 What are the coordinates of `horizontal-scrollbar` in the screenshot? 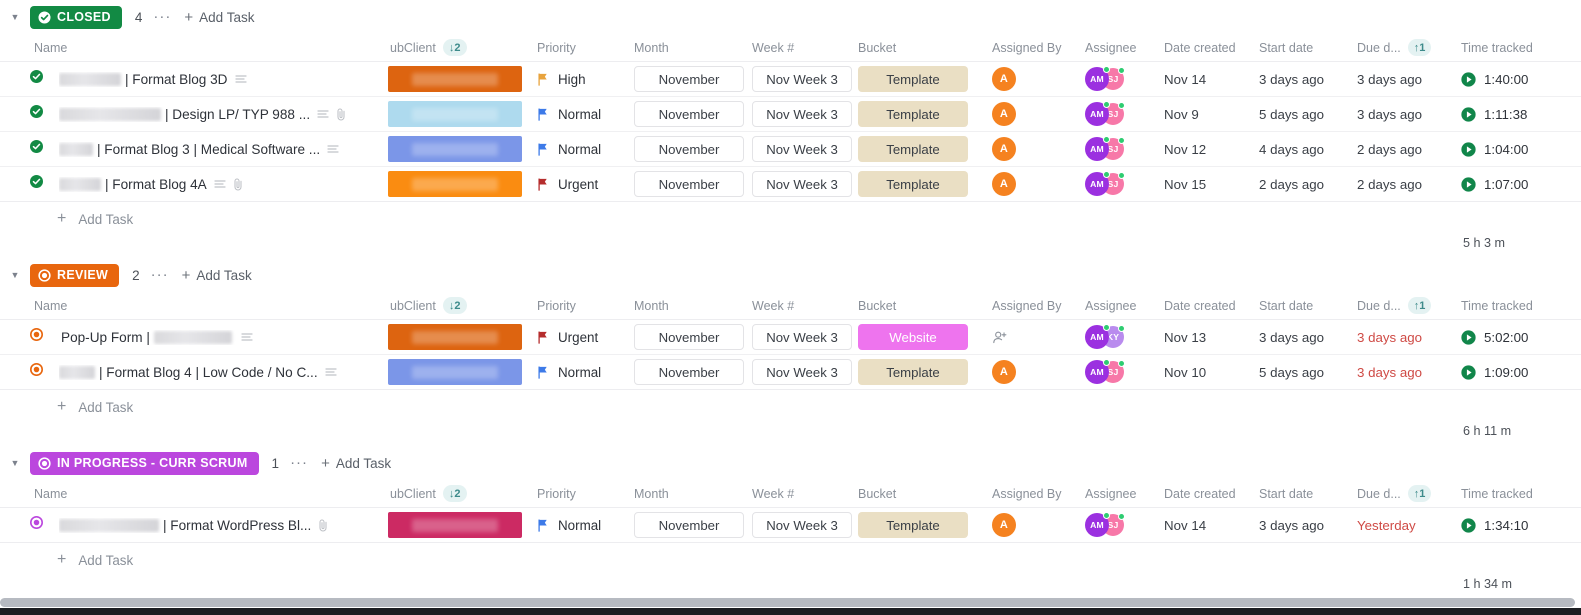 It's located at (787, 602).